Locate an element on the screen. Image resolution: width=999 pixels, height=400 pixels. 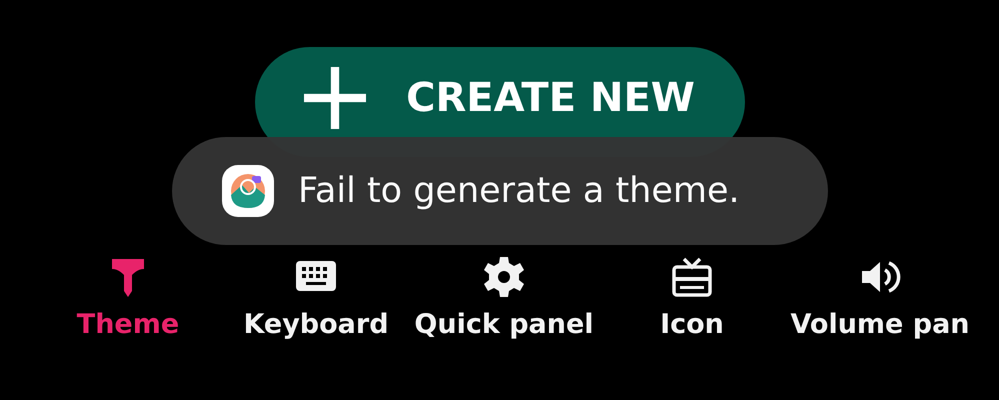
nav-tab: Volume pan is located at coordinates (880, 297).